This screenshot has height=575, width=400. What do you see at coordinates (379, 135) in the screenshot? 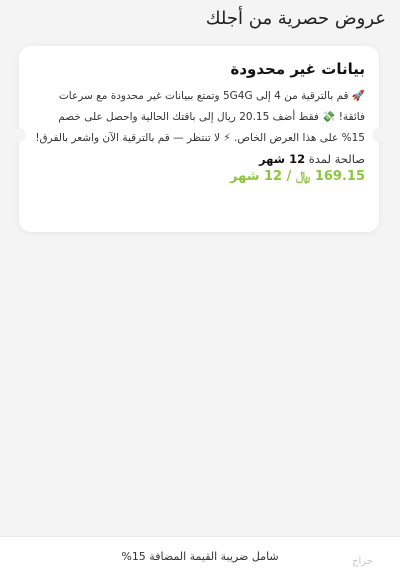
I see `card-notch-right` at bounding box center [379, 135].